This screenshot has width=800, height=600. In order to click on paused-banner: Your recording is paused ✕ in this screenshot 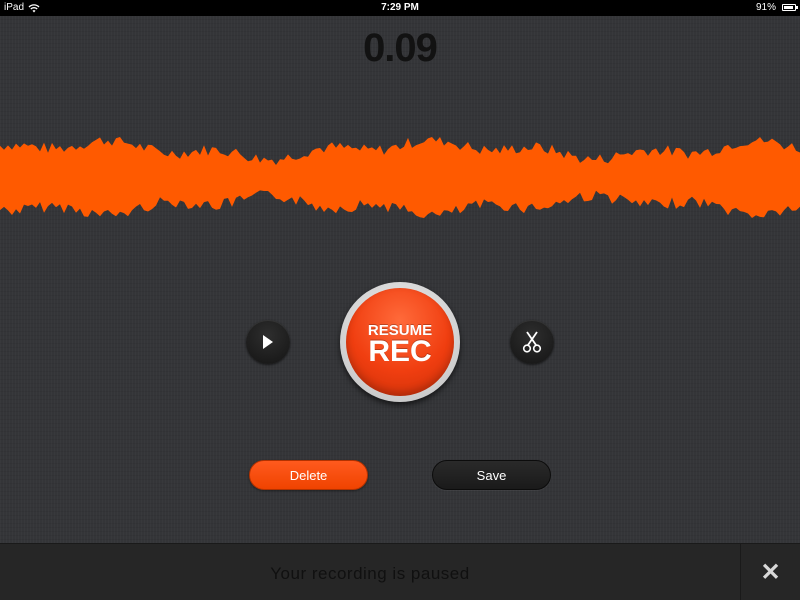, I will do `click(400, 571)`.